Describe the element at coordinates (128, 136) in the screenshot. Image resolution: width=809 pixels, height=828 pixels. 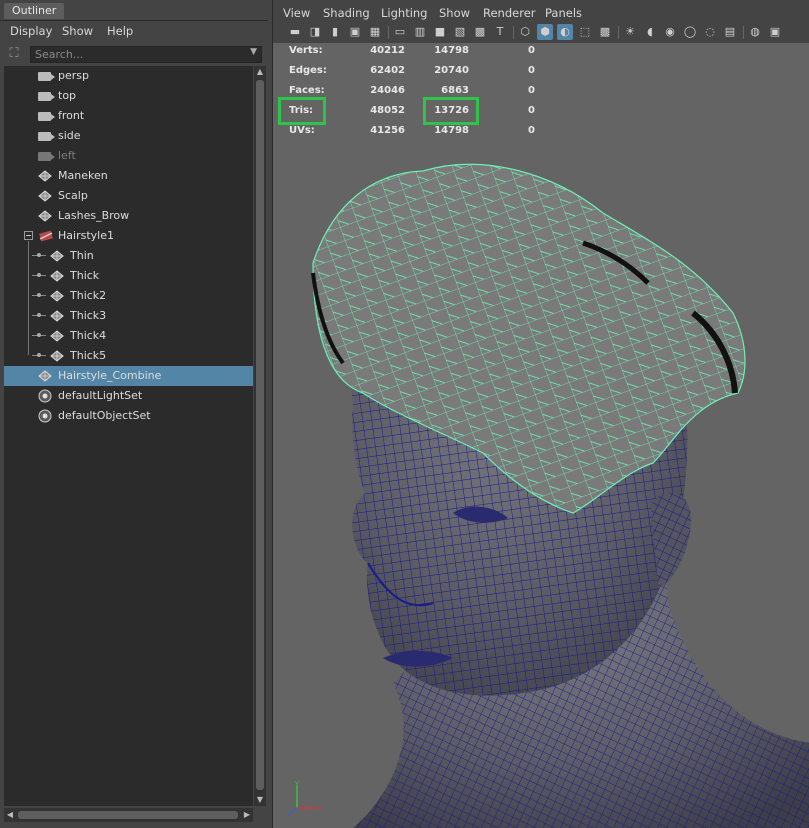
I see `outliner-item-side: side` at that location.